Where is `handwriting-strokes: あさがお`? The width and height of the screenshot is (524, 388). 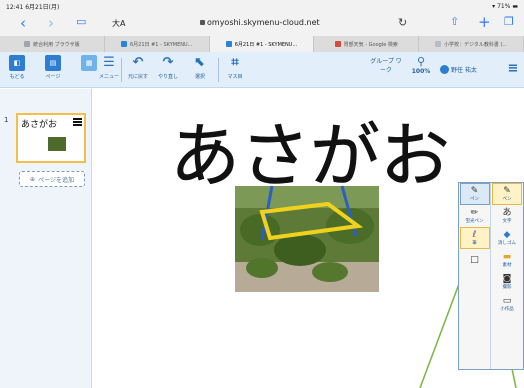 handwriting-strokes: あさがお is located at coordinates (310, 156).